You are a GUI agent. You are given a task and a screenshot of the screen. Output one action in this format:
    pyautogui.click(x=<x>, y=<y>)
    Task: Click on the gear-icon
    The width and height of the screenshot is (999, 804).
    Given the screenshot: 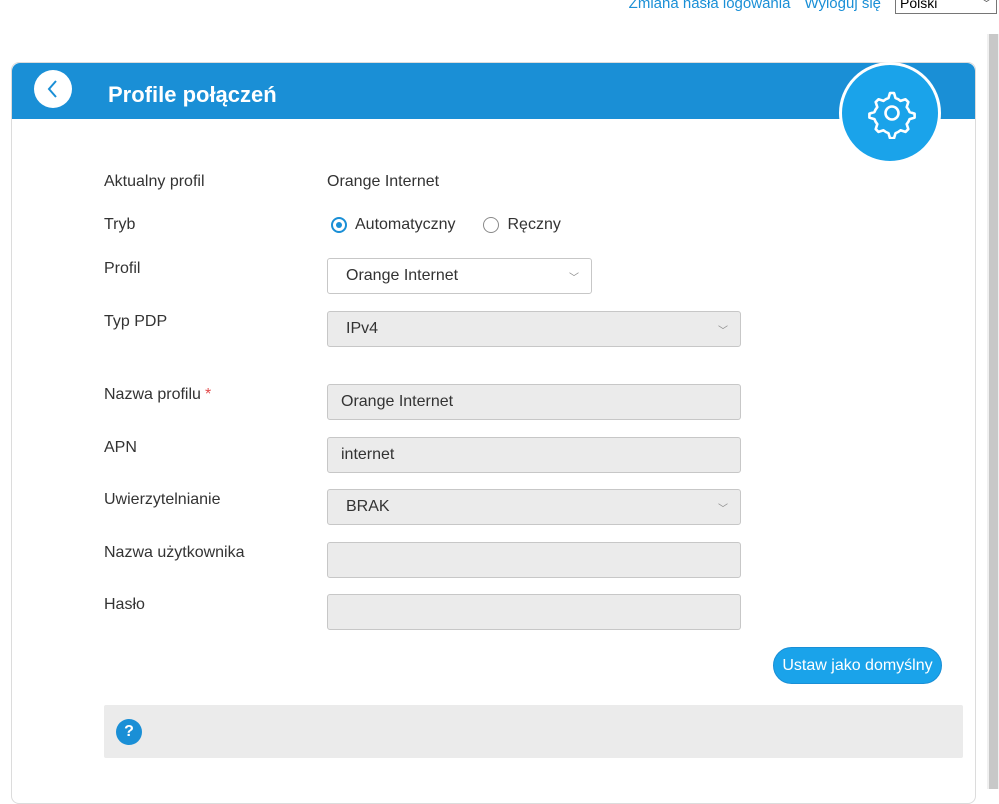 What is the action you would take?
    pyautogui.click(x=892, y=115)
    